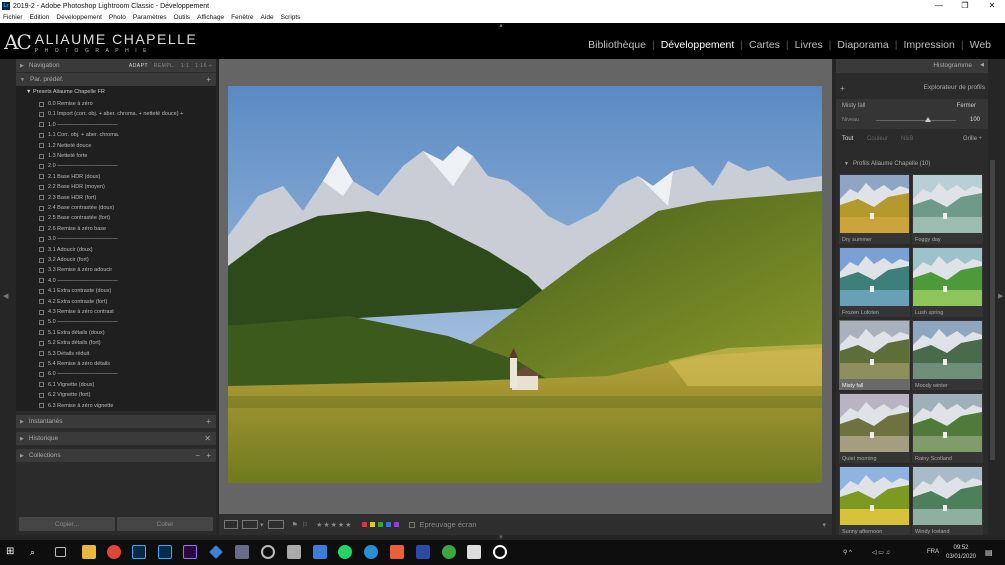 This screenshot has height=565, width=1005. I want to click on profile-thumbnail: Sunny afternoon, so click(874, 500).